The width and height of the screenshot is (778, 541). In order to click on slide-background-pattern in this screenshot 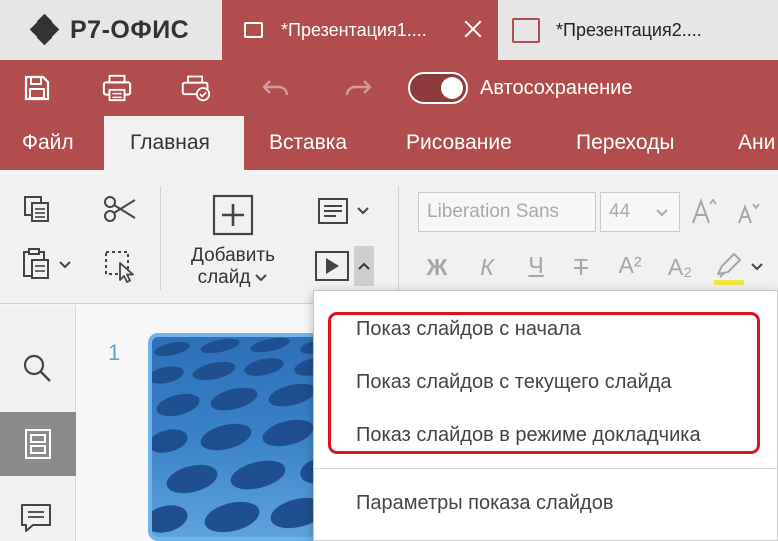, I will do `click(240, 435)`.